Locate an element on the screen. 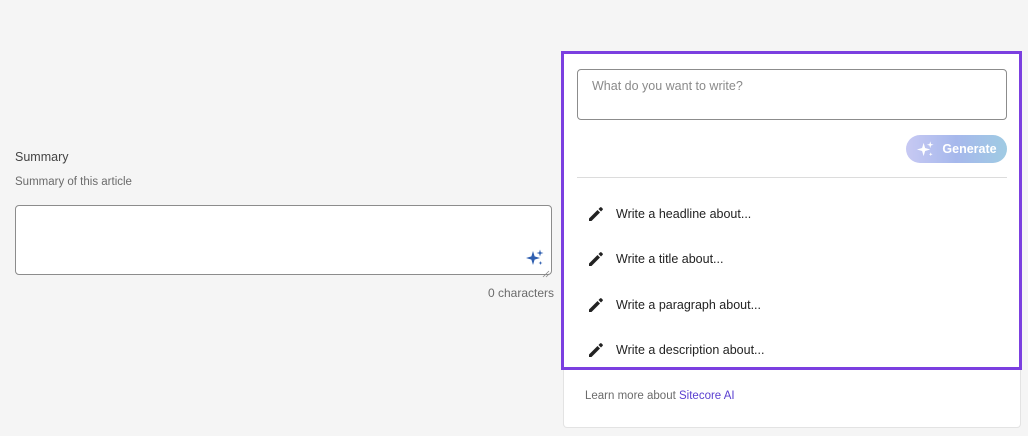  summary-hint: Summary of this article is located at coordinates (73, 182).